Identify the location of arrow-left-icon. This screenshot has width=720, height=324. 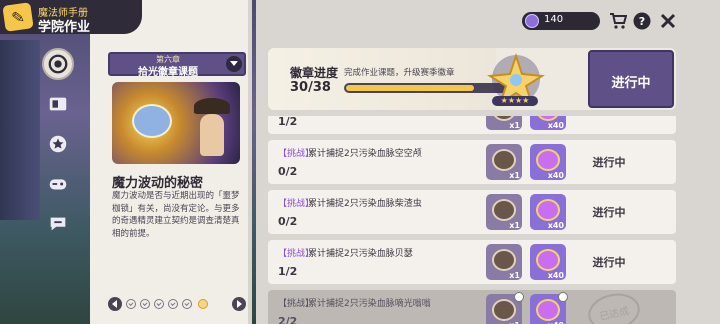
(114, 304).